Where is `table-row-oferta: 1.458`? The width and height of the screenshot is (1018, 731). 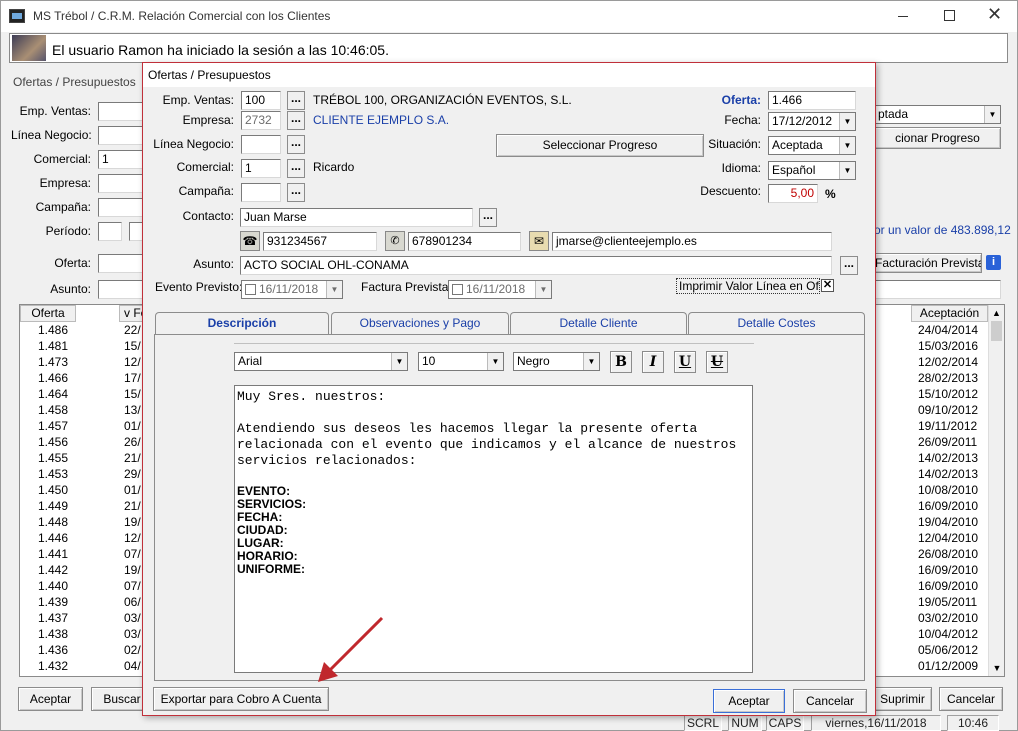 table-row-oferta: 1.458 is located at coordinates (50, 410).